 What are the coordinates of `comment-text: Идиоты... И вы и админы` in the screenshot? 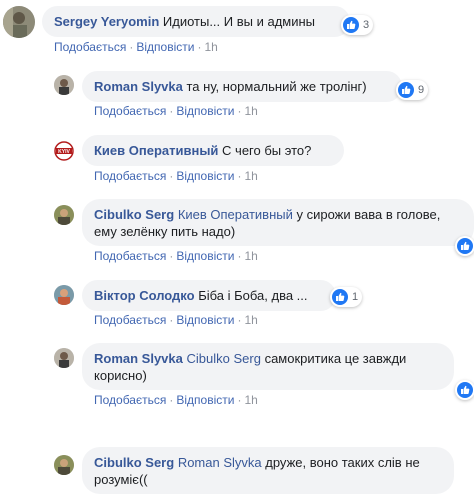 It's located at (238, 21).